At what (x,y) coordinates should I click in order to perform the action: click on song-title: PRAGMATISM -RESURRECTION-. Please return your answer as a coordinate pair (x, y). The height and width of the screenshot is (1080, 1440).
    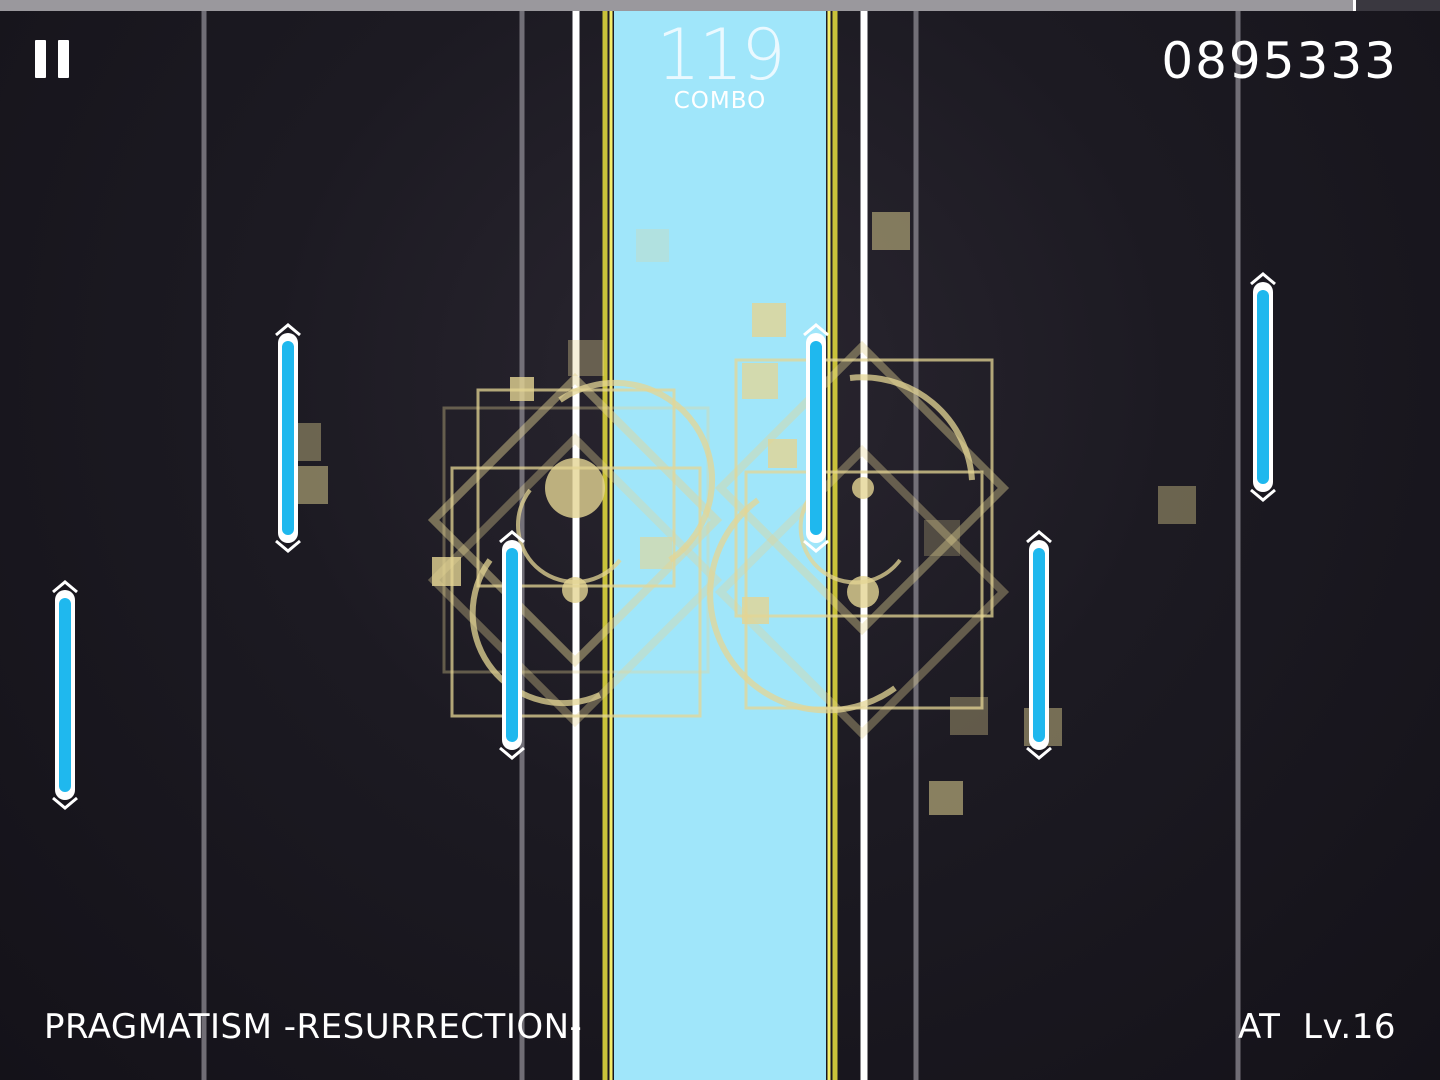
    Looking at the image, I should click on (313, 1027).